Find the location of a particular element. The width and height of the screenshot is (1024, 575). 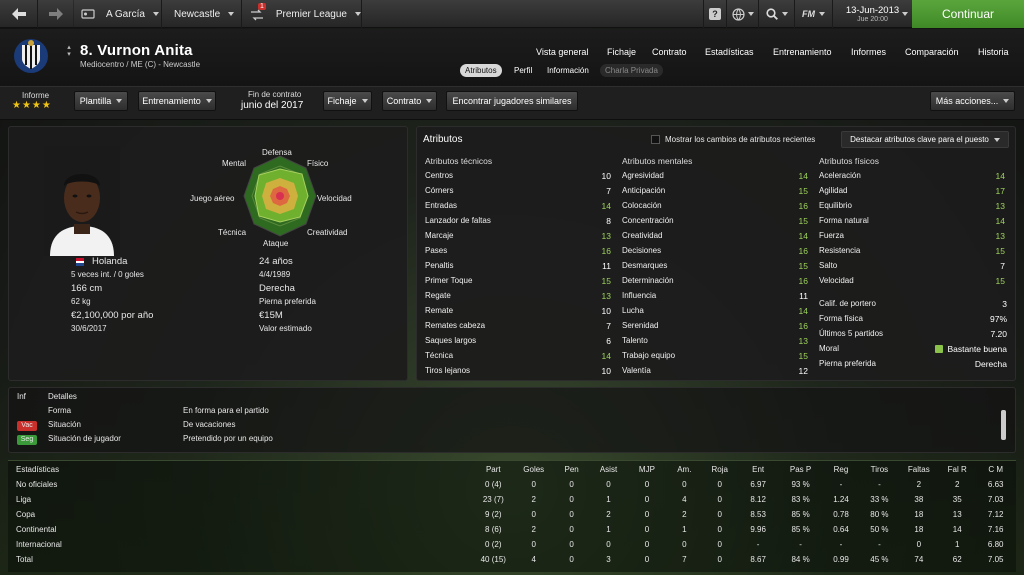

attribute-label: Equilibrio is located at coordinates (835, 205).